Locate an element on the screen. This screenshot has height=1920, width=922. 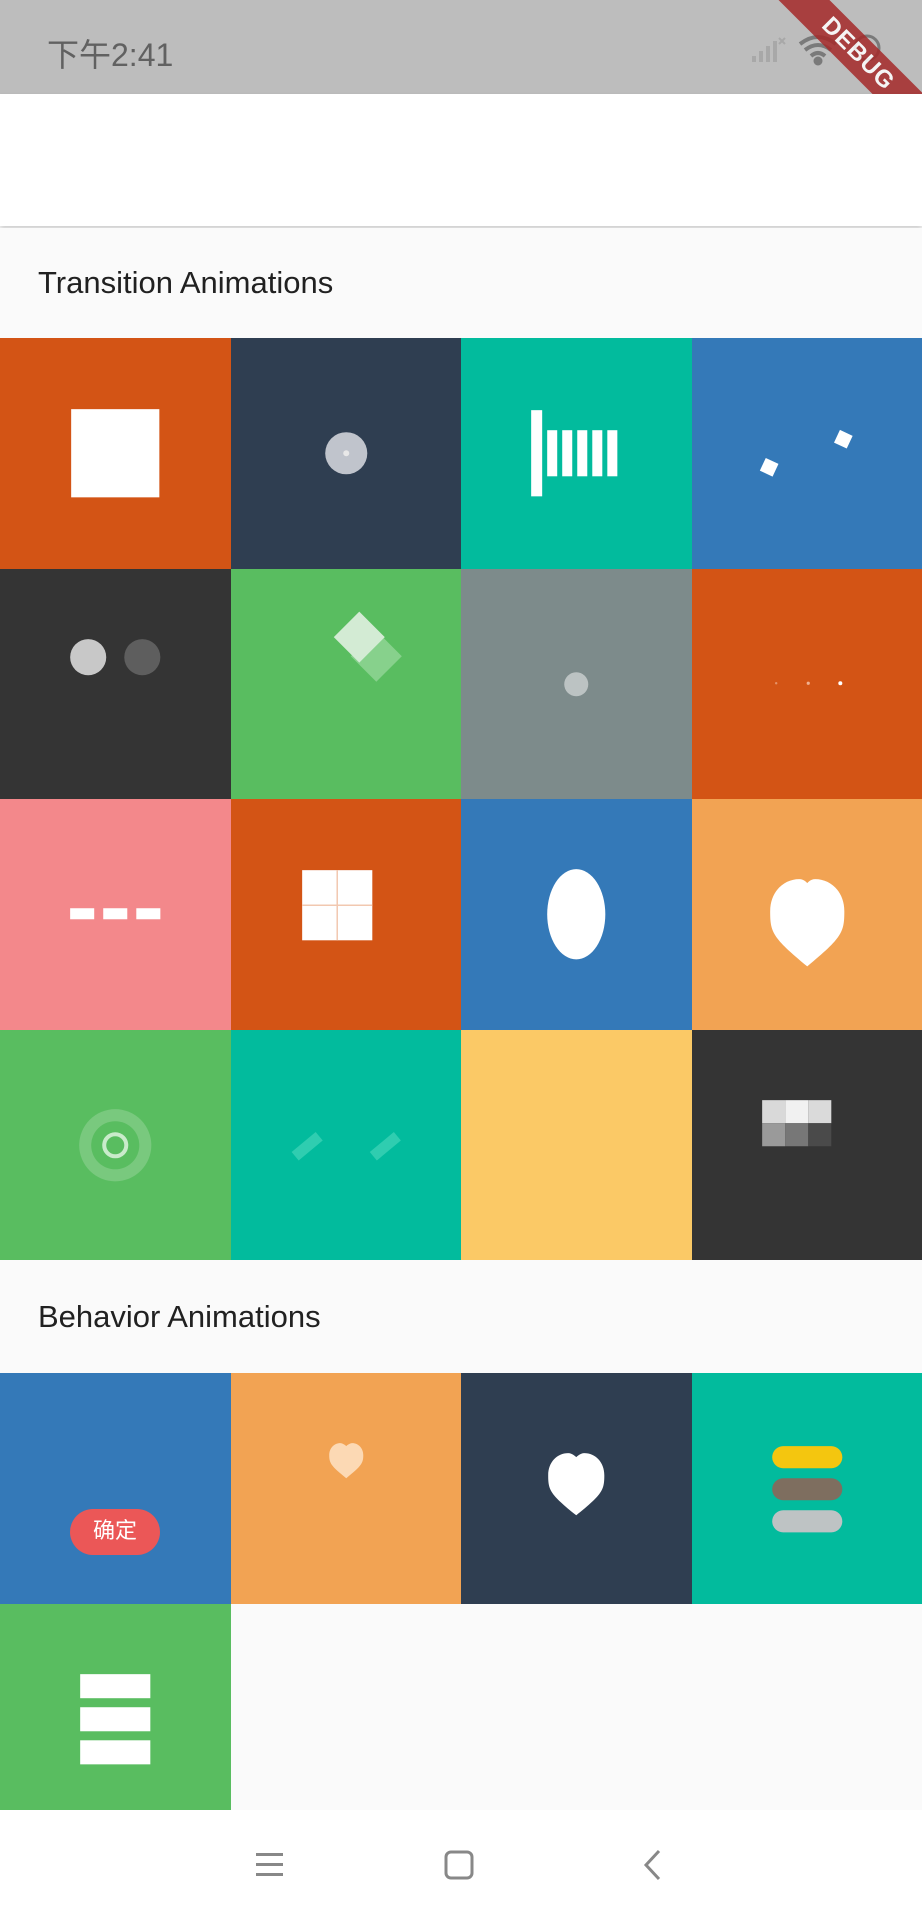
slashes-icon is located at coordinates (346, 1146).